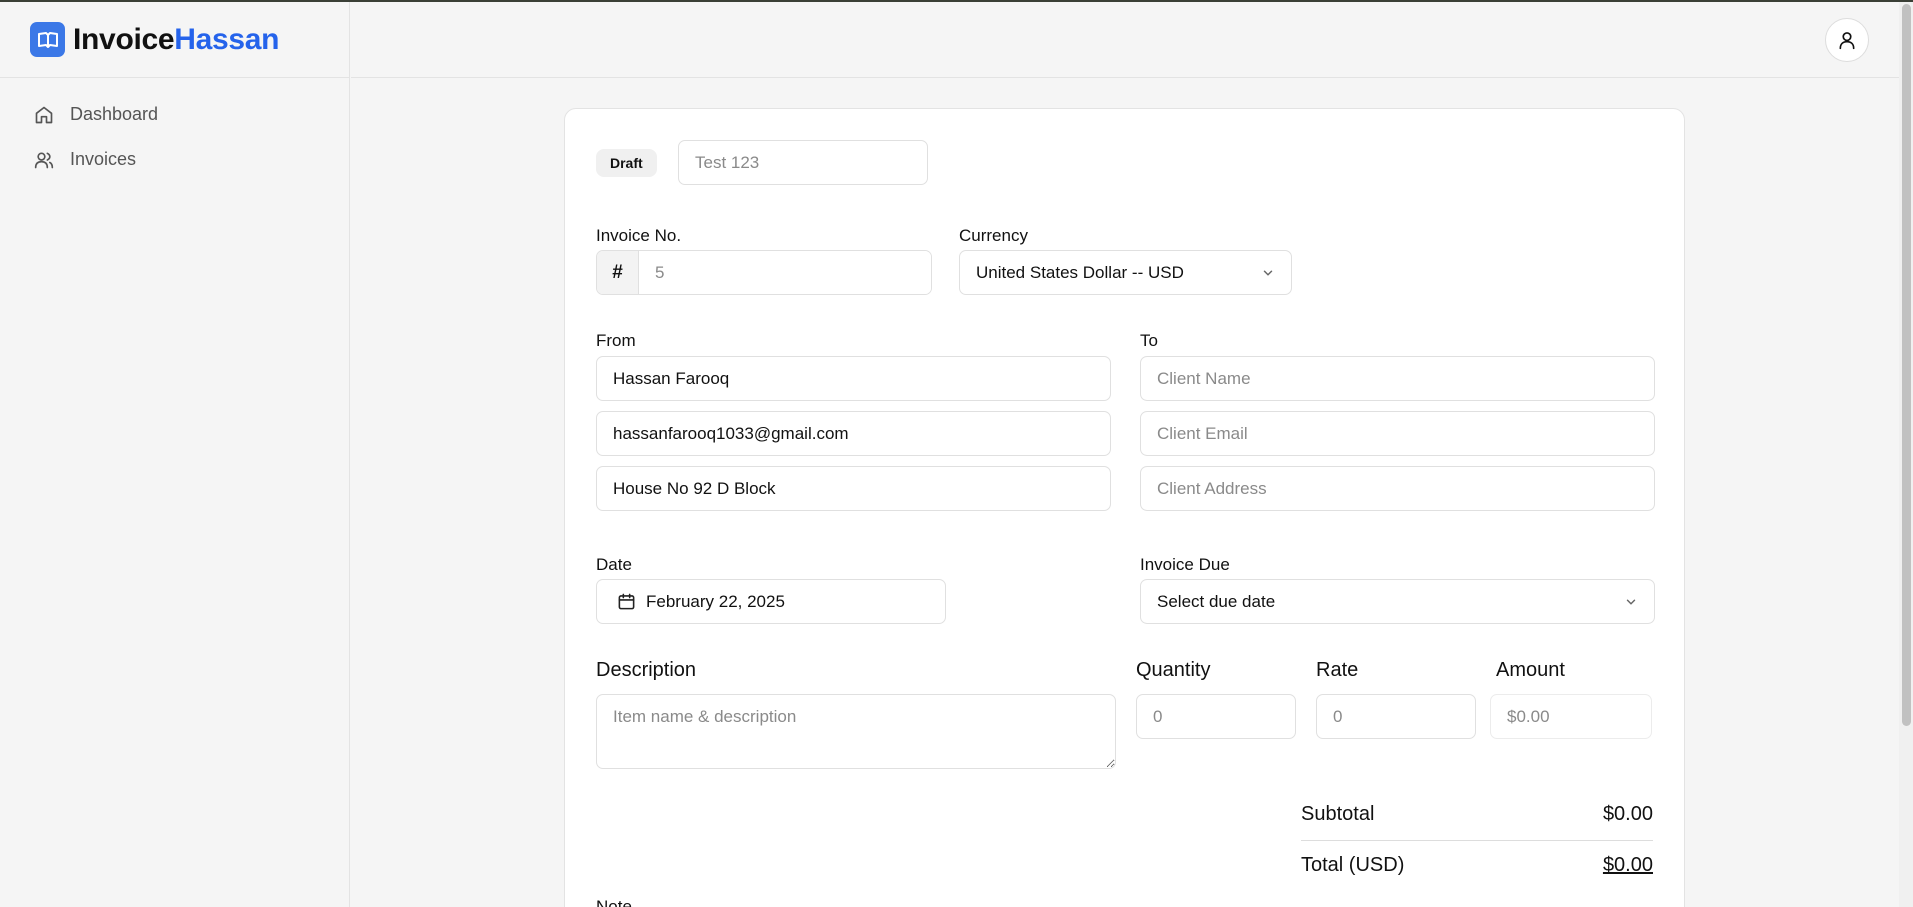 The height and width of the screenshot is (907, 1913). Describe the element at coordinates (803, 162) in the screenshot. I see `invoice-title-input` at that location.